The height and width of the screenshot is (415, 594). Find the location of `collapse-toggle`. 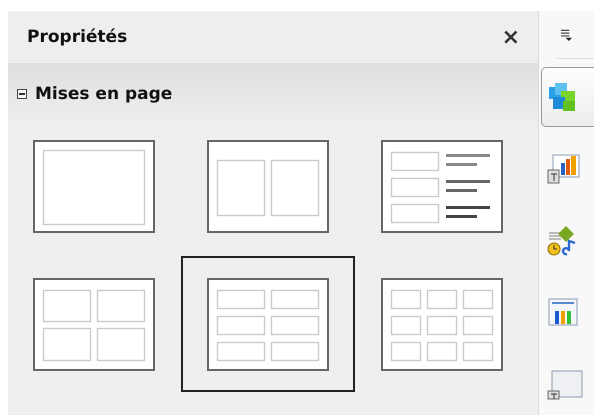

collapse-toggle is located at coordinates (22, 94).